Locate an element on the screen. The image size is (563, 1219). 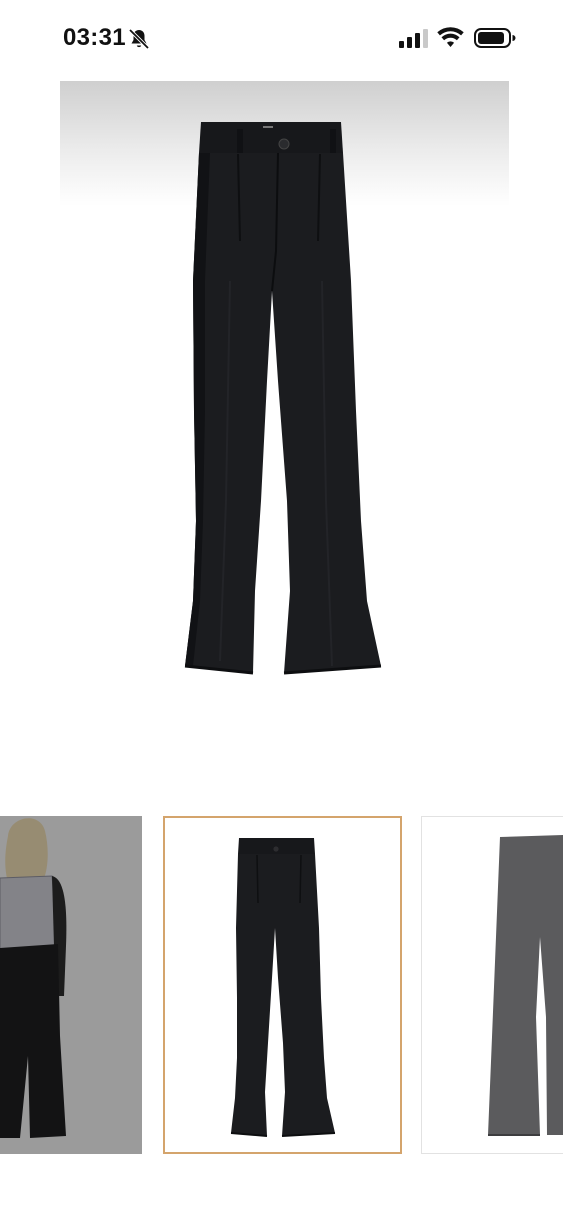
thumbnail-dim-overlay is located at coordinates (71, 985).